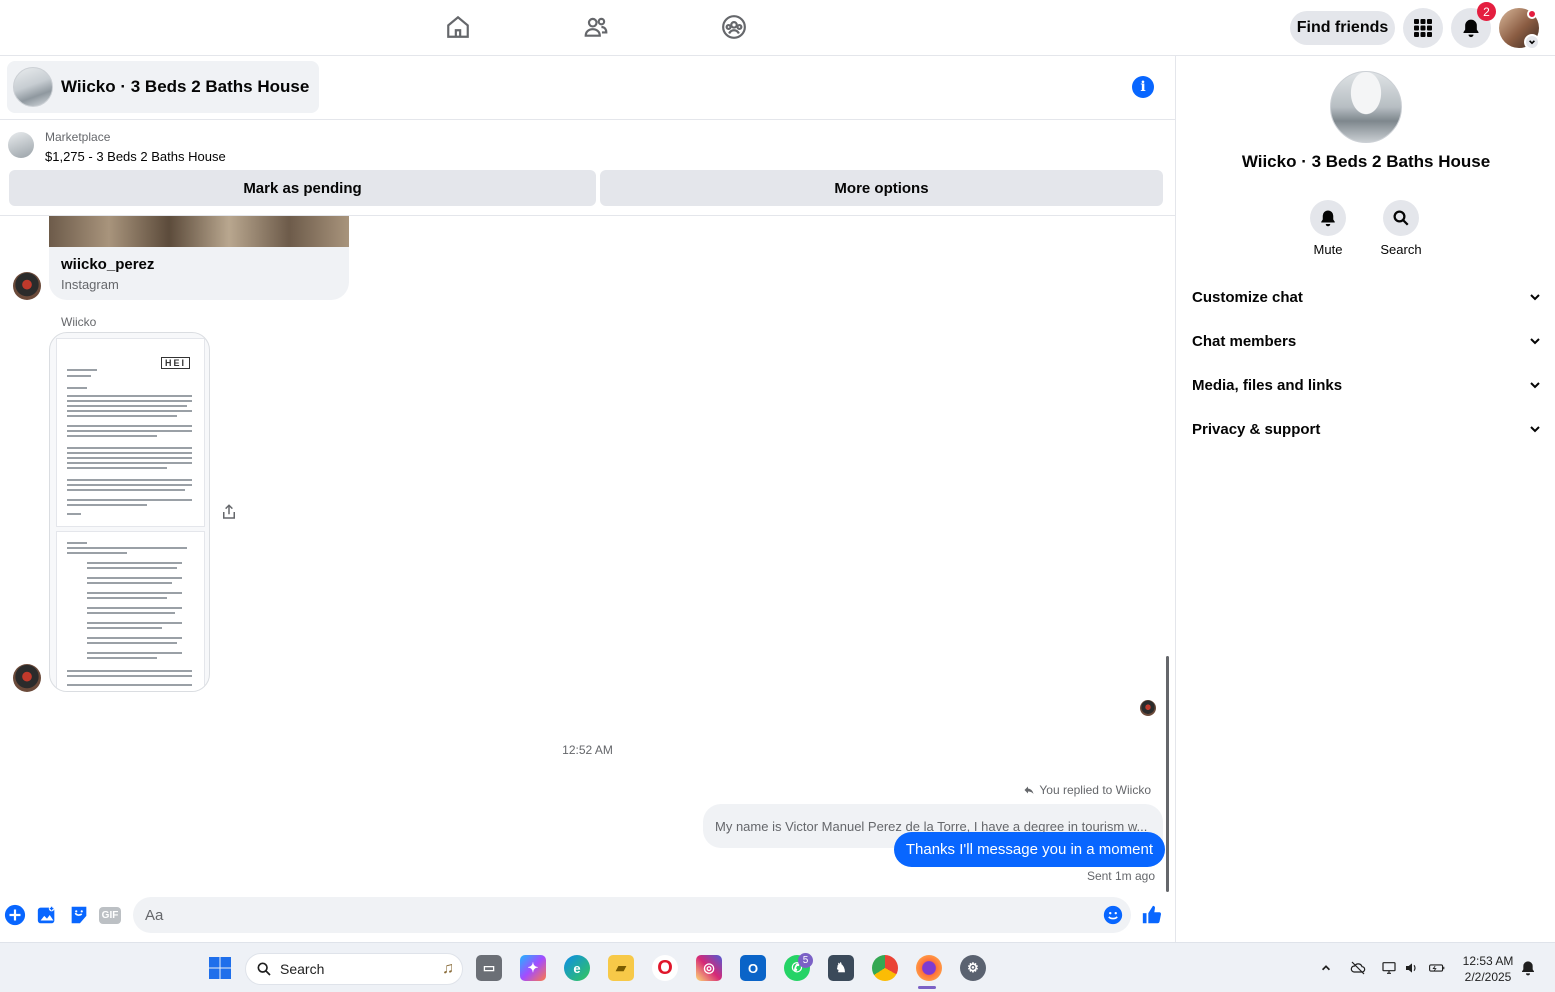 The image size is (1555, 992). What do you see at coordinates (78, 137) in the screenshot?
I see `marketplace-label: Marketplace` at bounding box center [78, 137].